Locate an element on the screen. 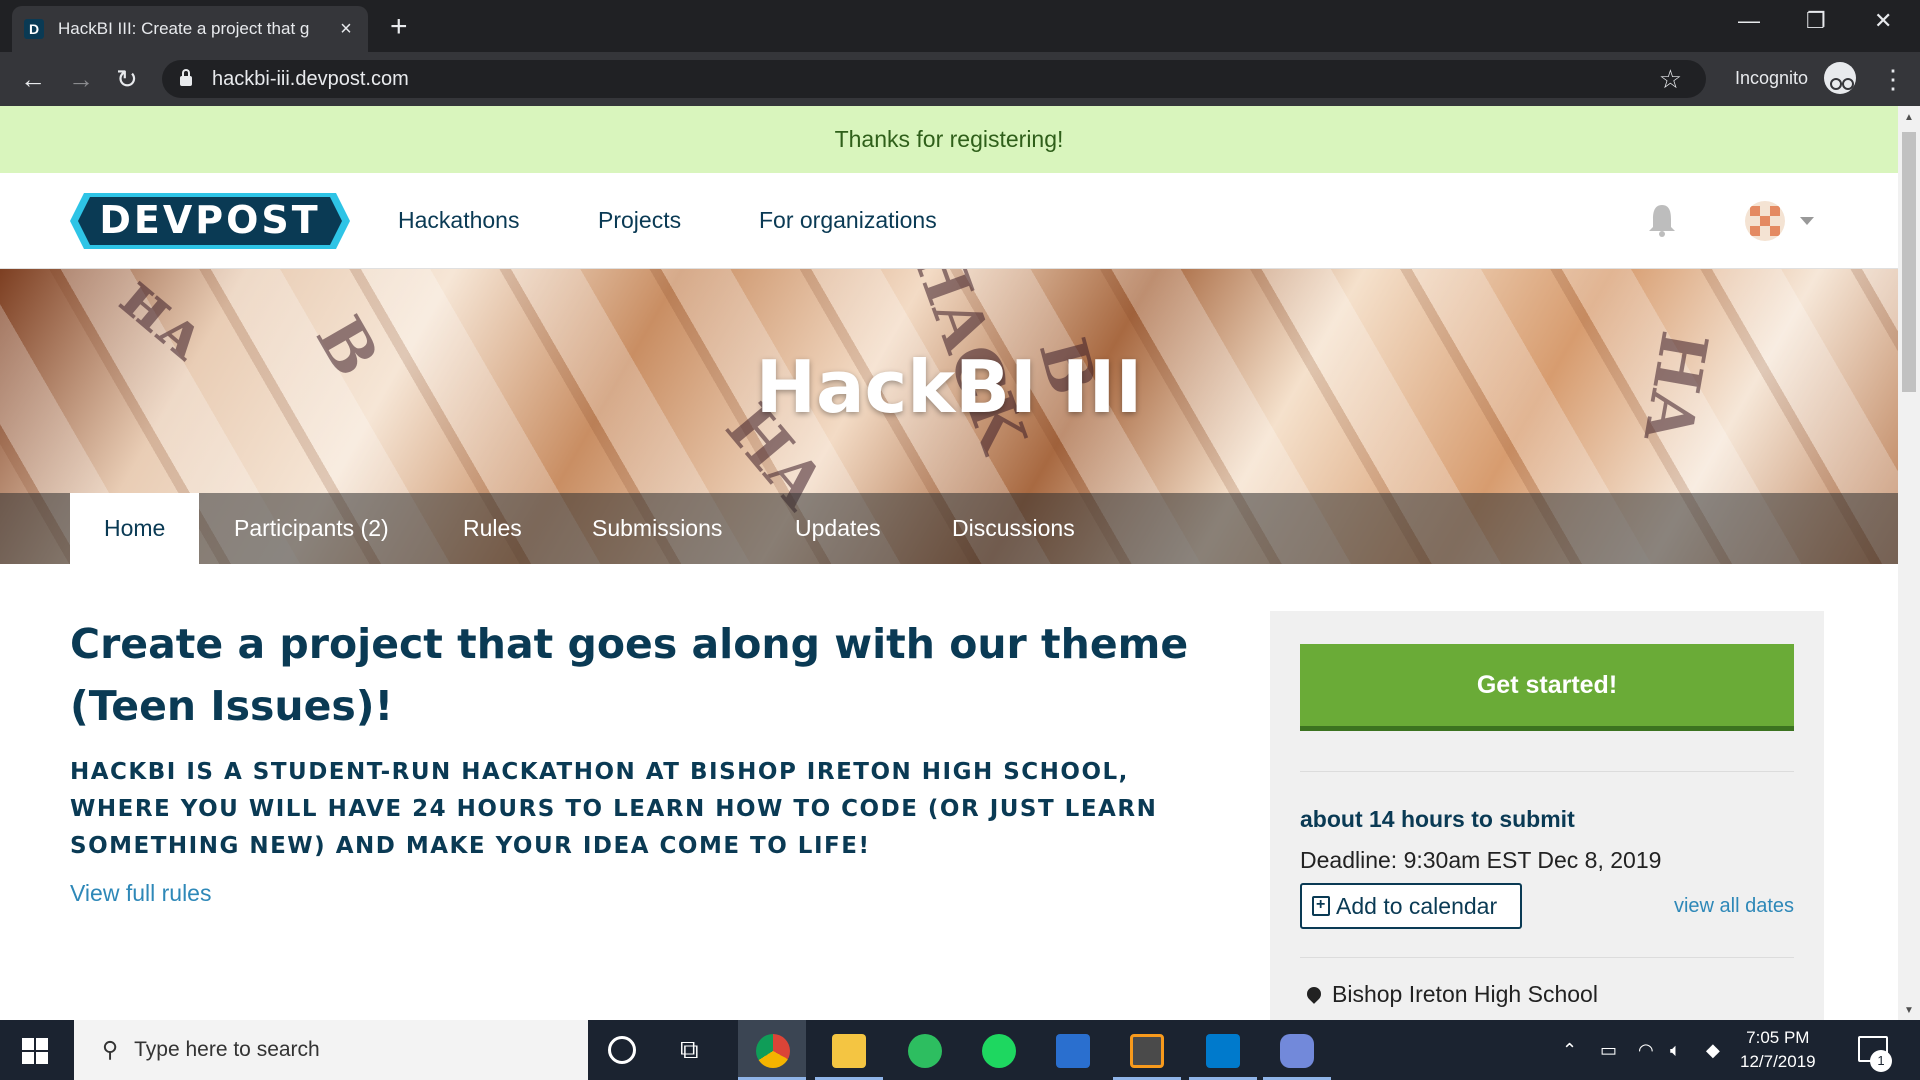  evernote-icon is located at coordinates (925, 1051).